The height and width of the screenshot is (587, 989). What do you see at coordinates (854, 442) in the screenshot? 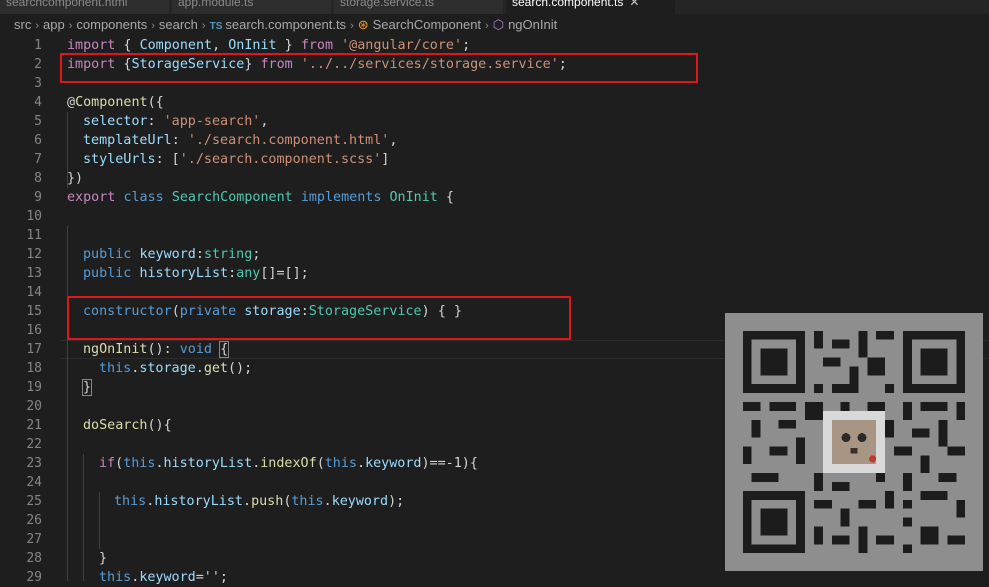
I see `qr-code-icon` at bounding box center [854, 442].